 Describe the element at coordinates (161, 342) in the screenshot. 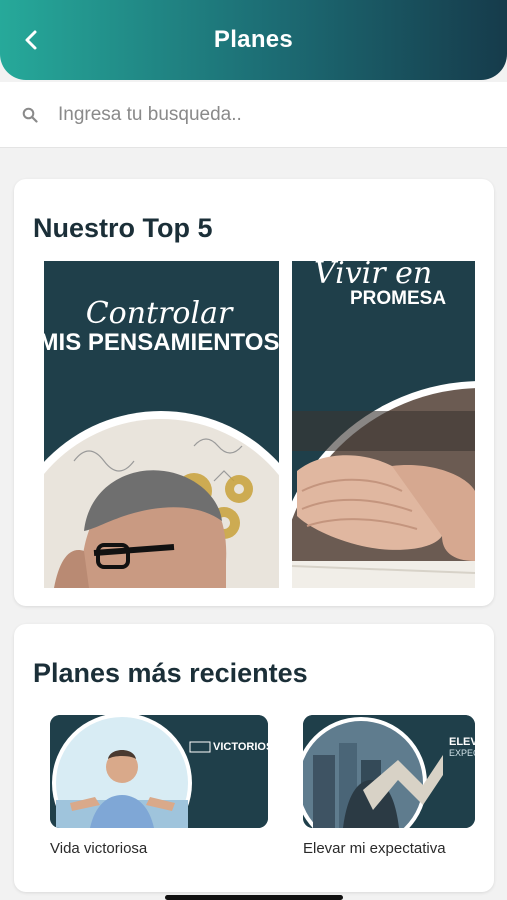

I see `plan-headline: MIS PENSAMIENTOS` at that location.